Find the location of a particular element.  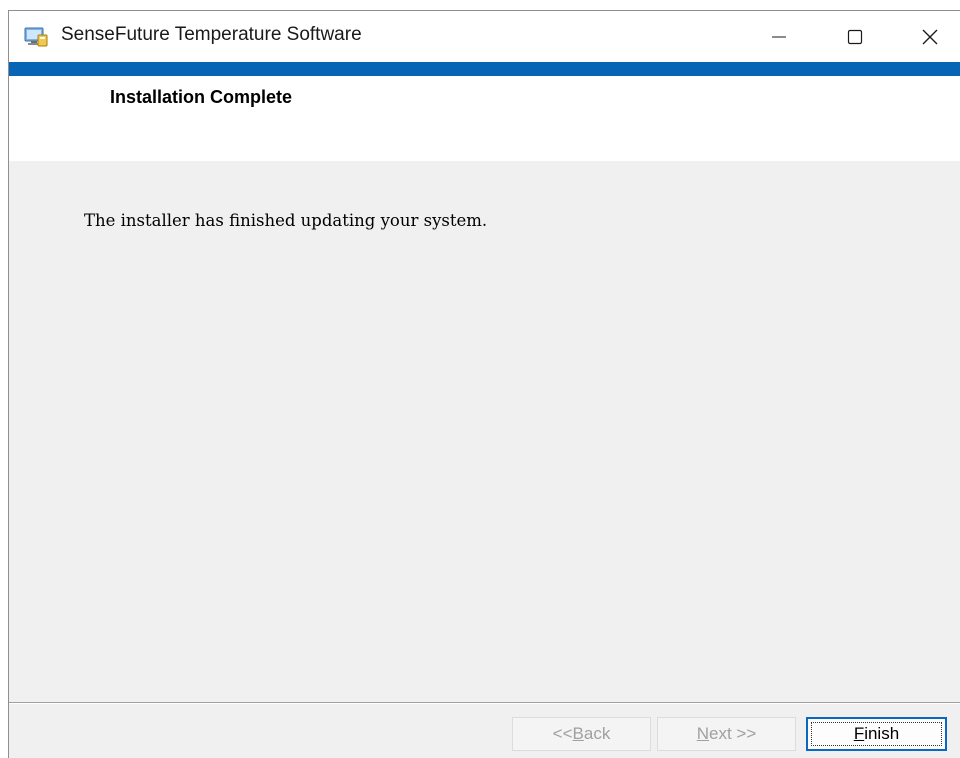

installer-app-icon is located at coordinates (36, 37).